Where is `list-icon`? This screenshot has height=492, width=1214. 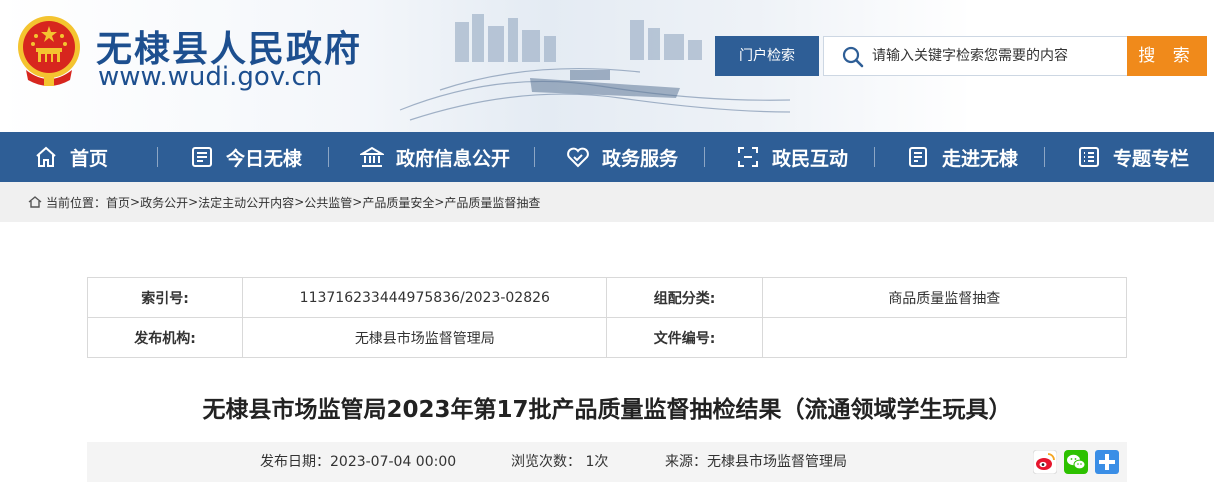
list-icon is located at coordinates (1089, 157).